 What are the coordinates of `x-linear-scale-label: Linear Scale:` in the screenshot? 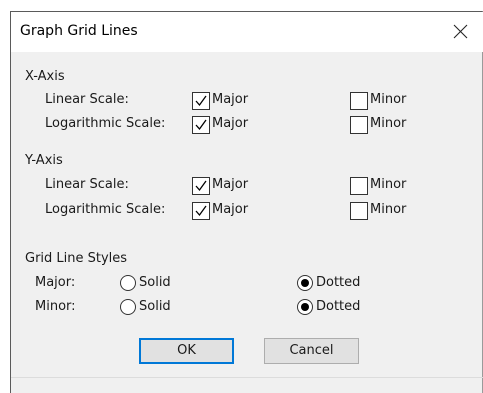 It's located at (87, 99).